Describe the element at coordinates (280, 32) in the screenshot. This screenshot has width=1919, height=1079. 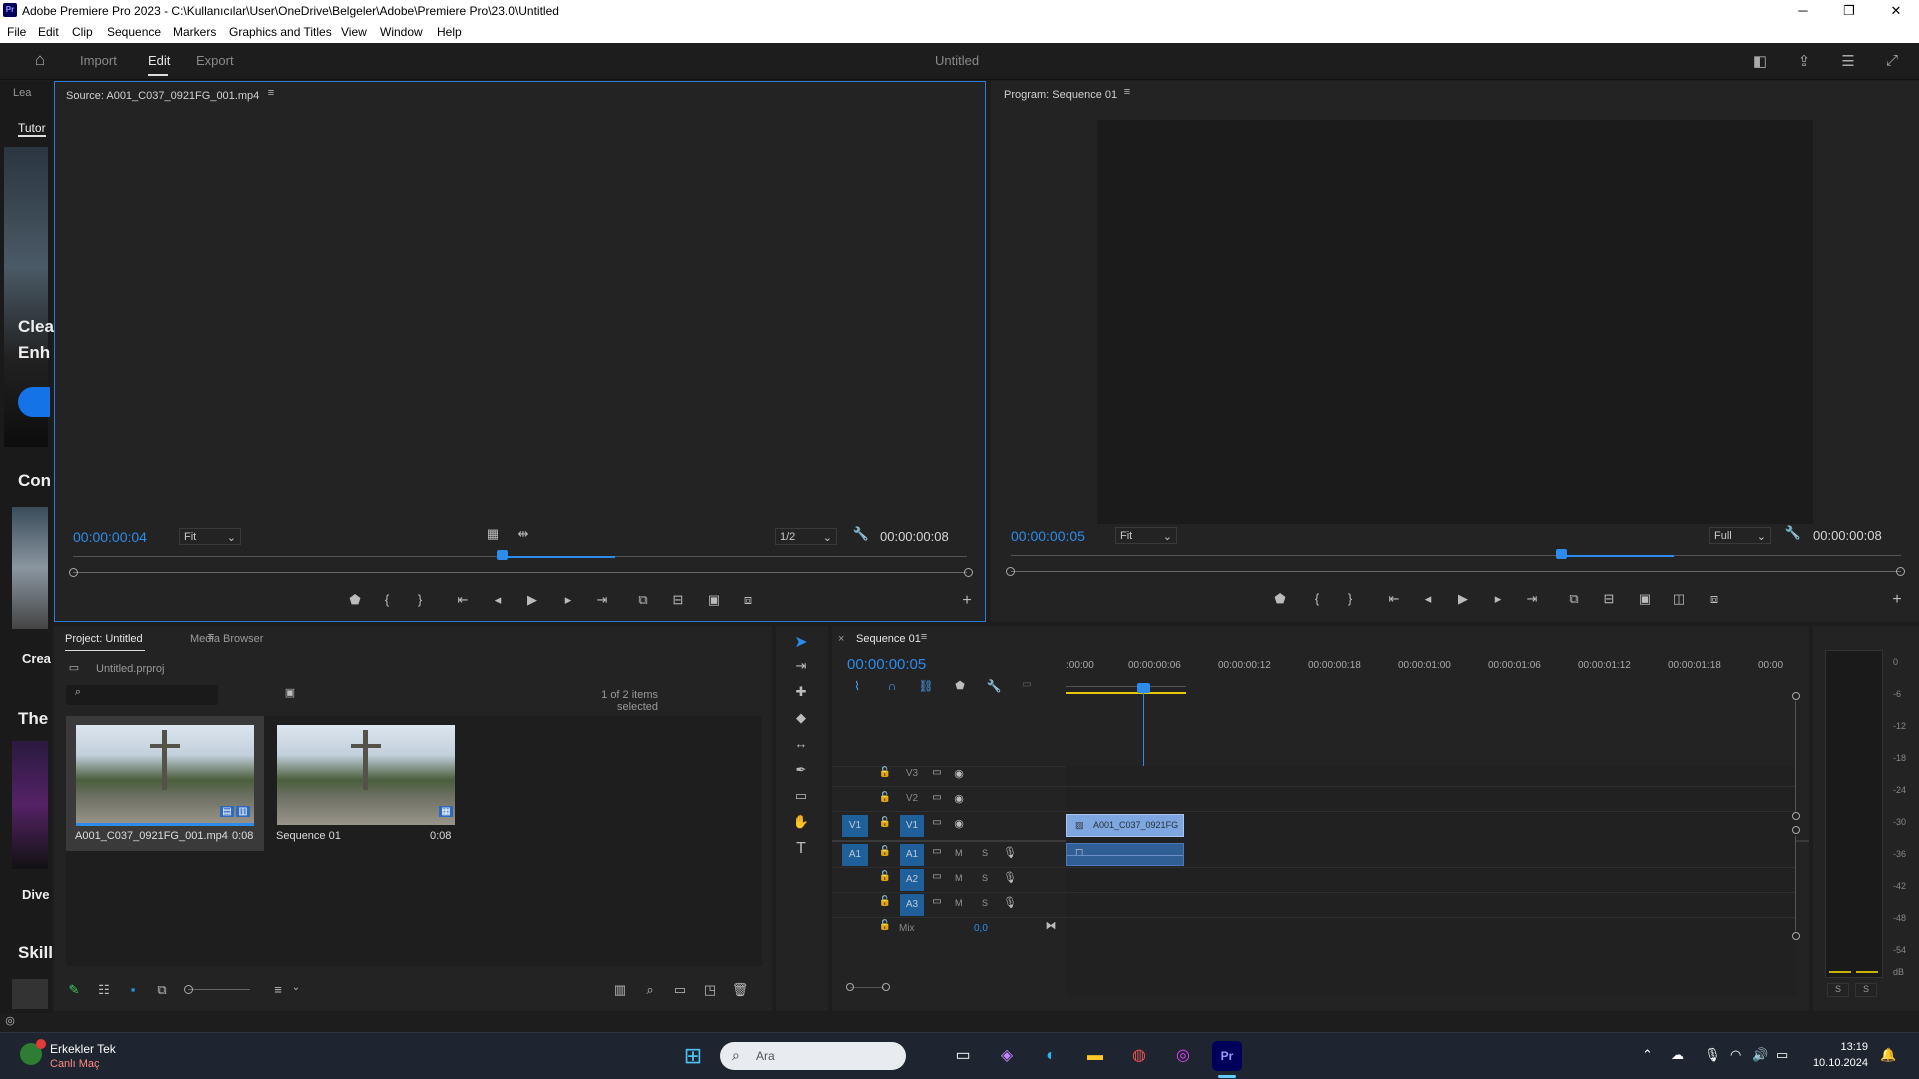
I see `menu-graphics-titles: Graphics and Titles` at that location.